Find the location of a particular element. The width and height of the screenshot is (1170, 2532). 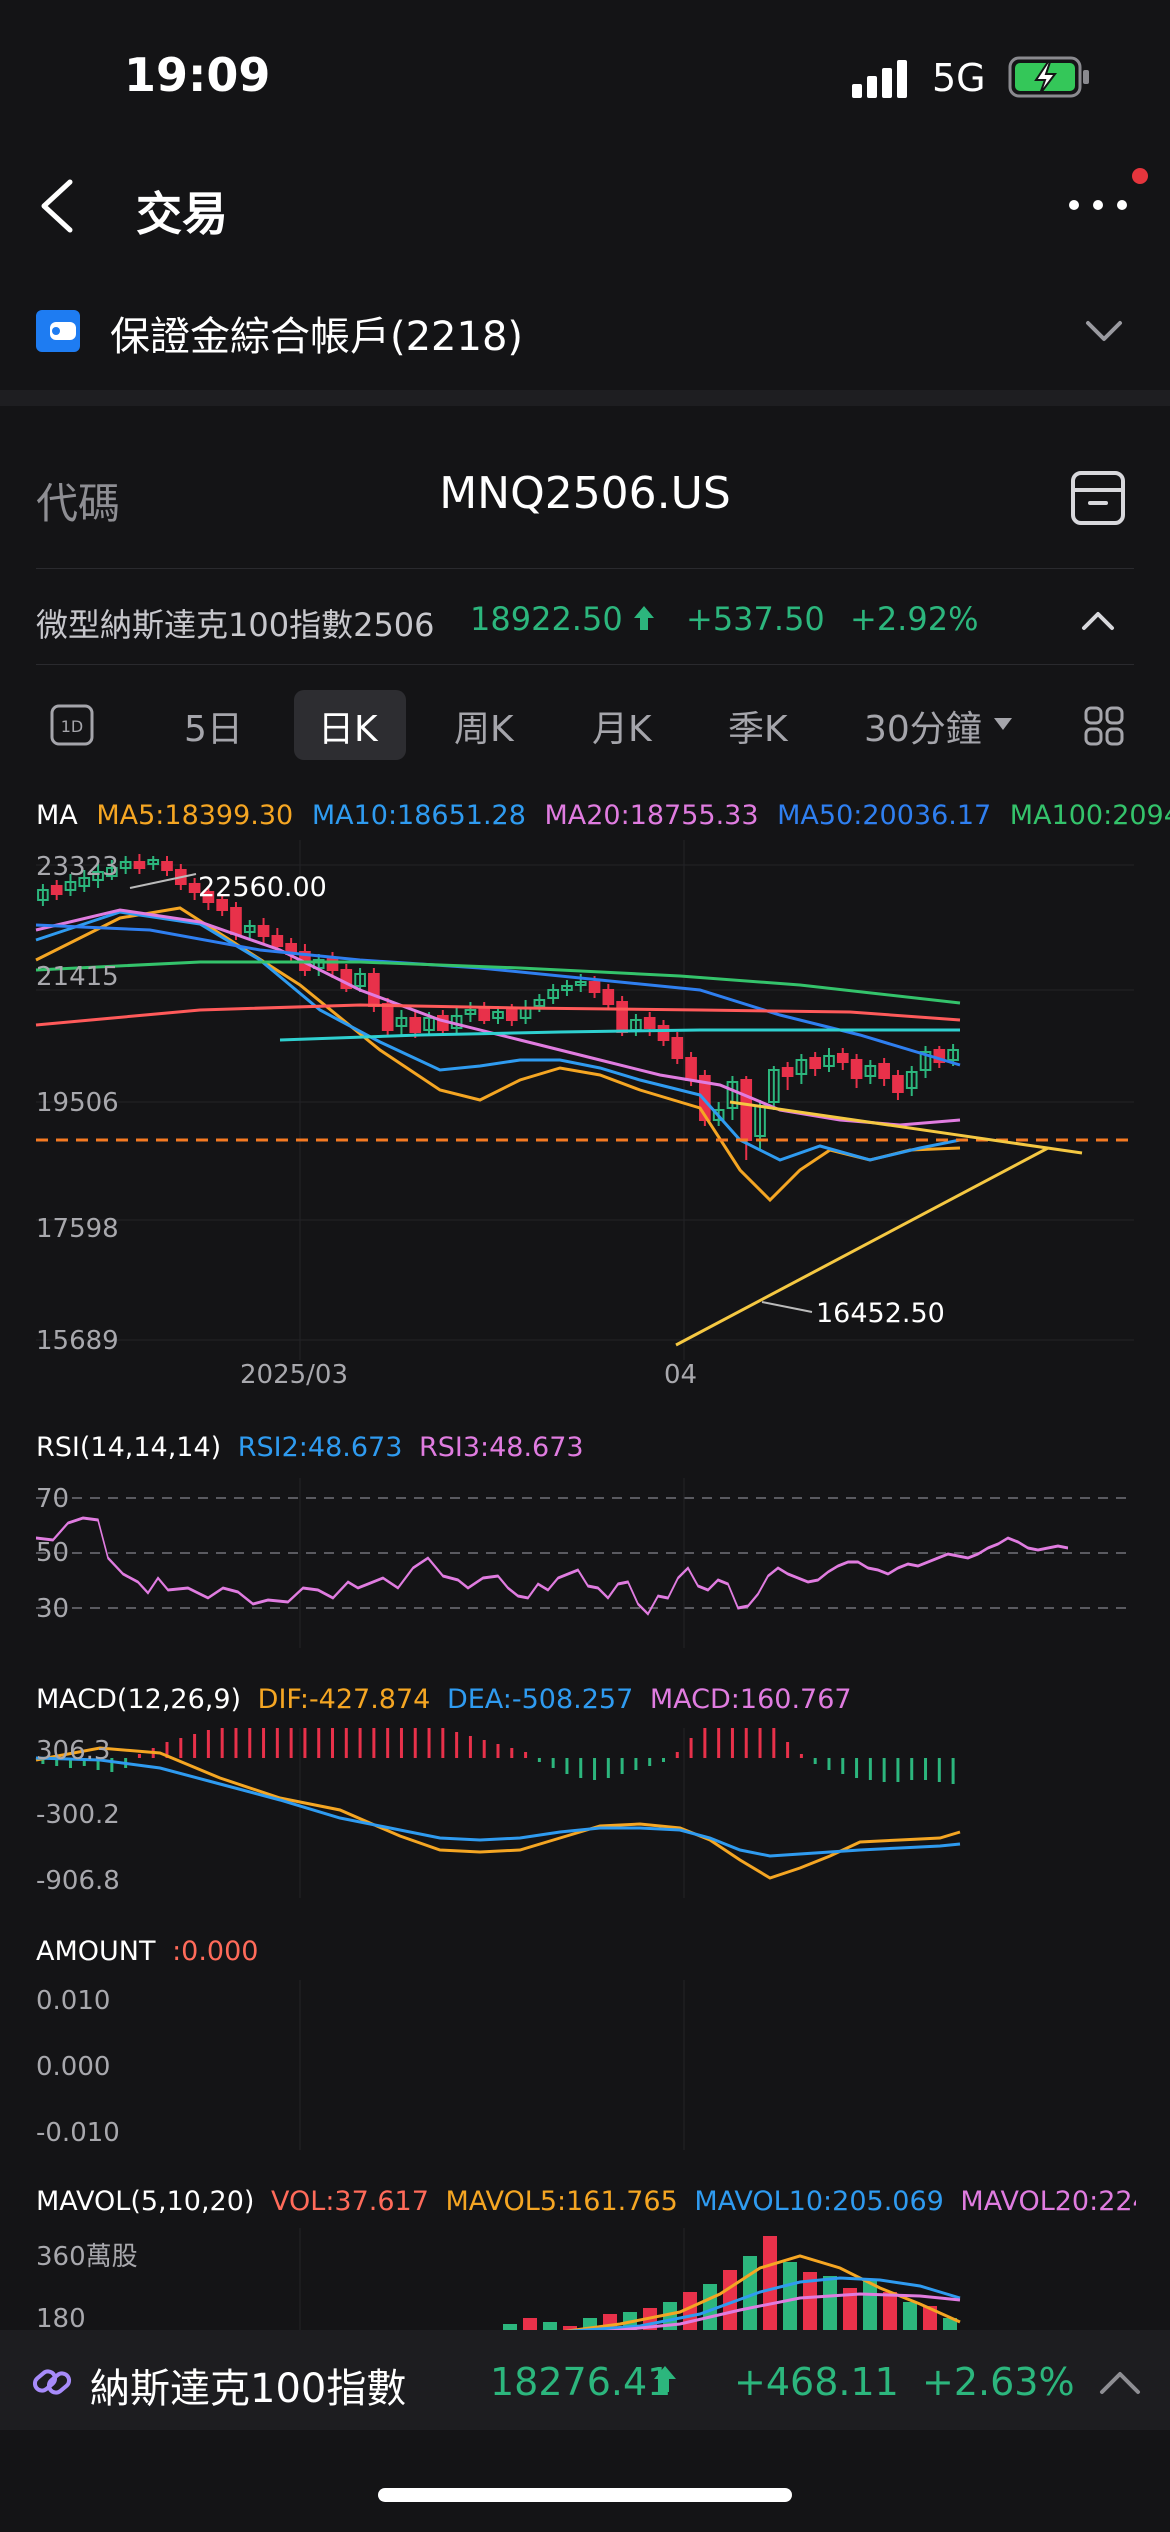

volume-axis-top: 360萬股 is located at coordinates (87, 2257).